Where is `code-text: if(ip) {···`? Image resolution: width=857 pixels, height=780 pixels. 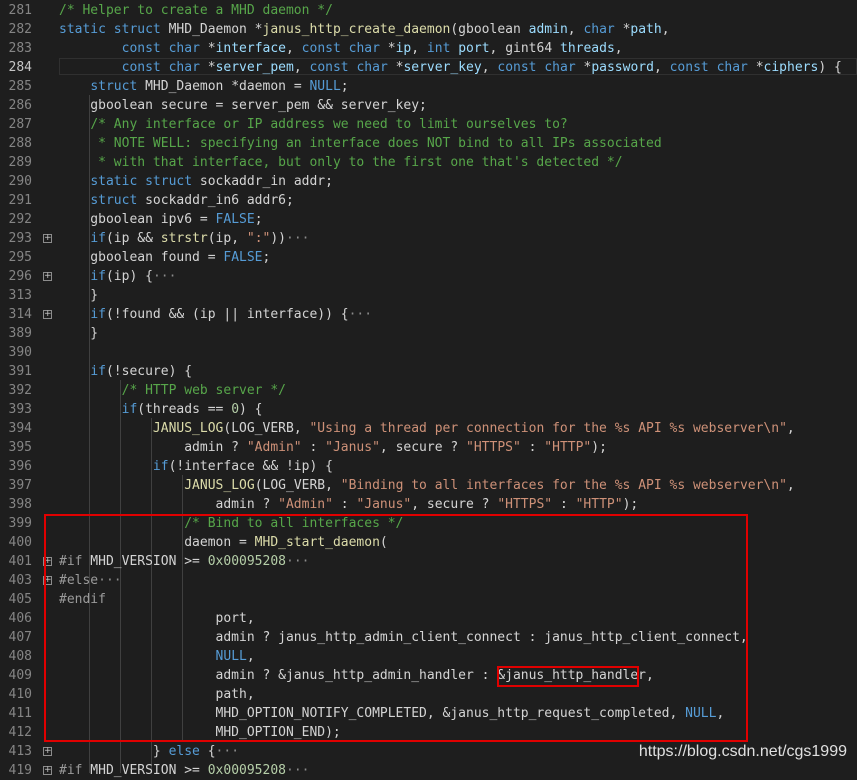
code-text: if(ip) {··· is located at coordinates (117, 276).